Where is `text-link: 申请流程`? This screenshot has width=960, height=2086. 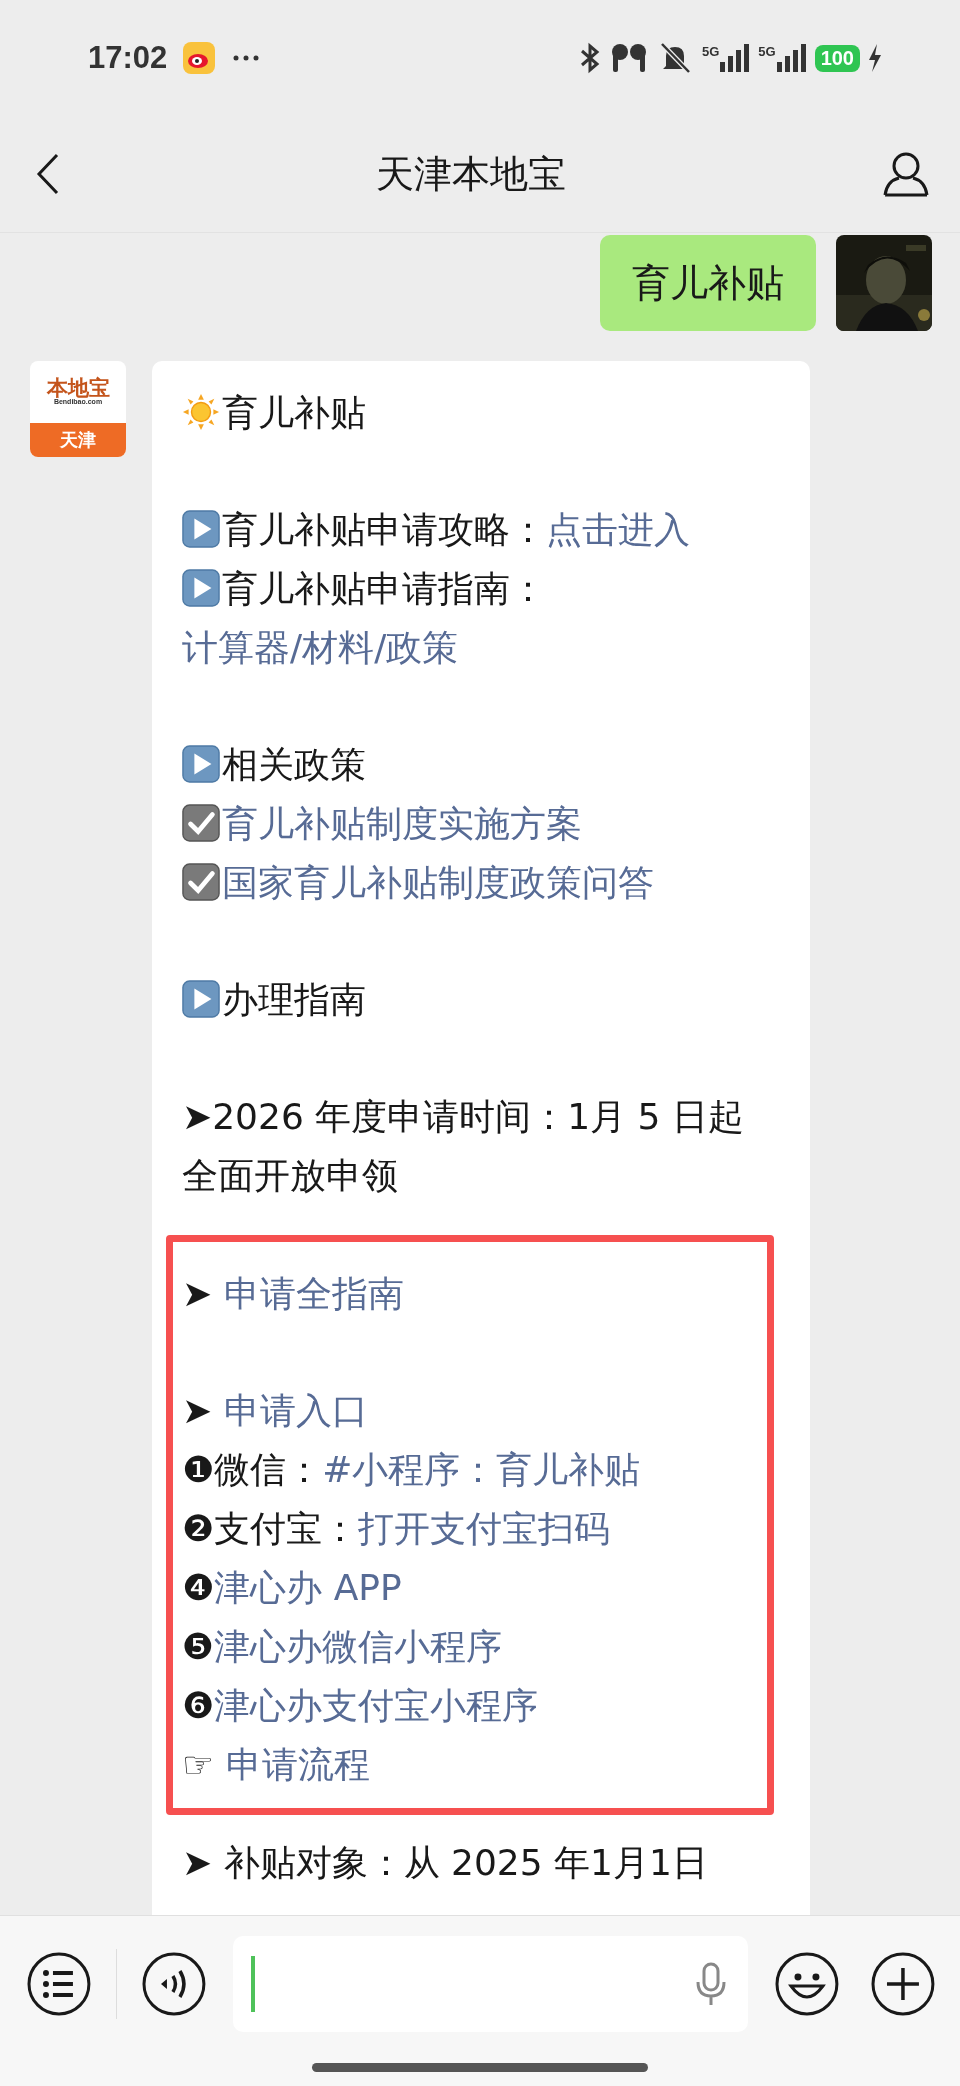
text-link: 申请流程 is located at coordinates (297, 1764).